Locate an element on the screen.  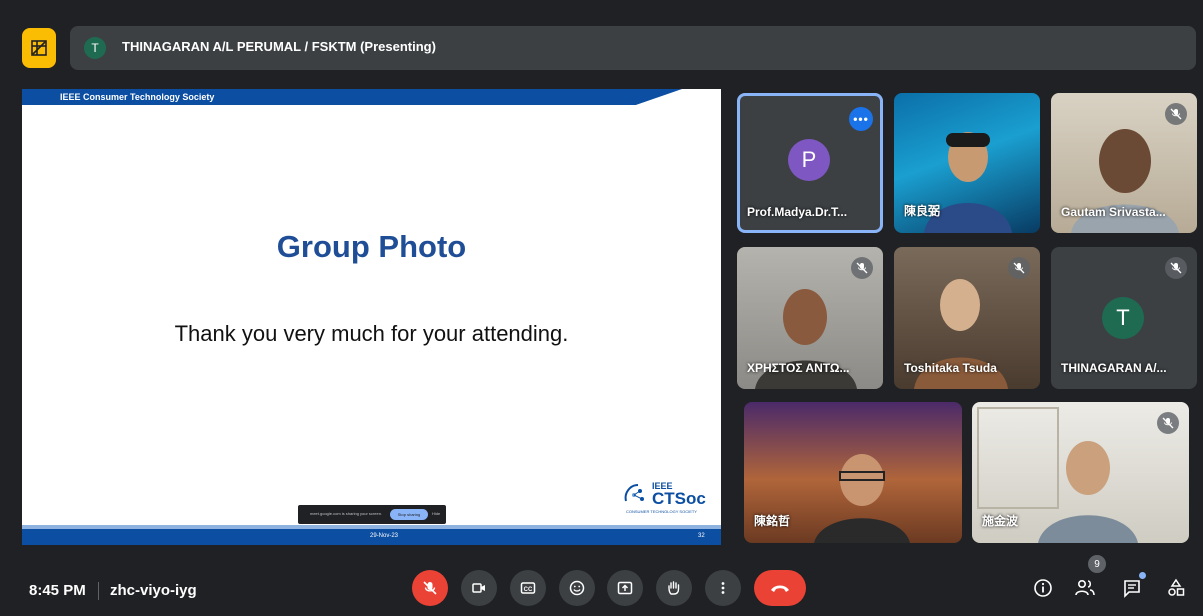
more-vert-icon is located at coordinates (723, 588).